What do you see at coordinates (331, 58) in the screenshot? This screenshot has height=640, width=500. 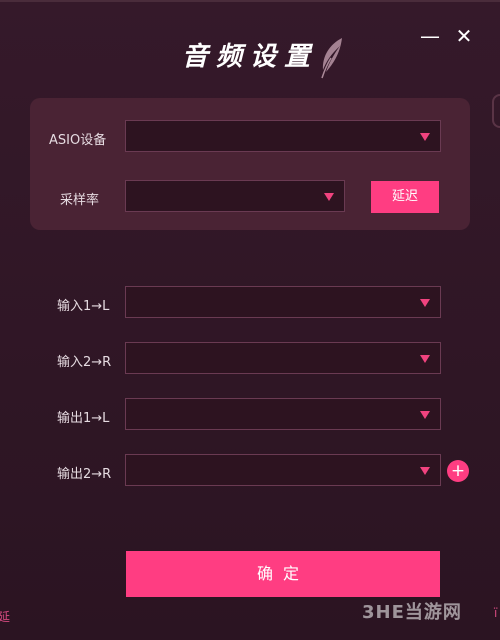 I see `feather-icon` at bounding box center [331, 58].